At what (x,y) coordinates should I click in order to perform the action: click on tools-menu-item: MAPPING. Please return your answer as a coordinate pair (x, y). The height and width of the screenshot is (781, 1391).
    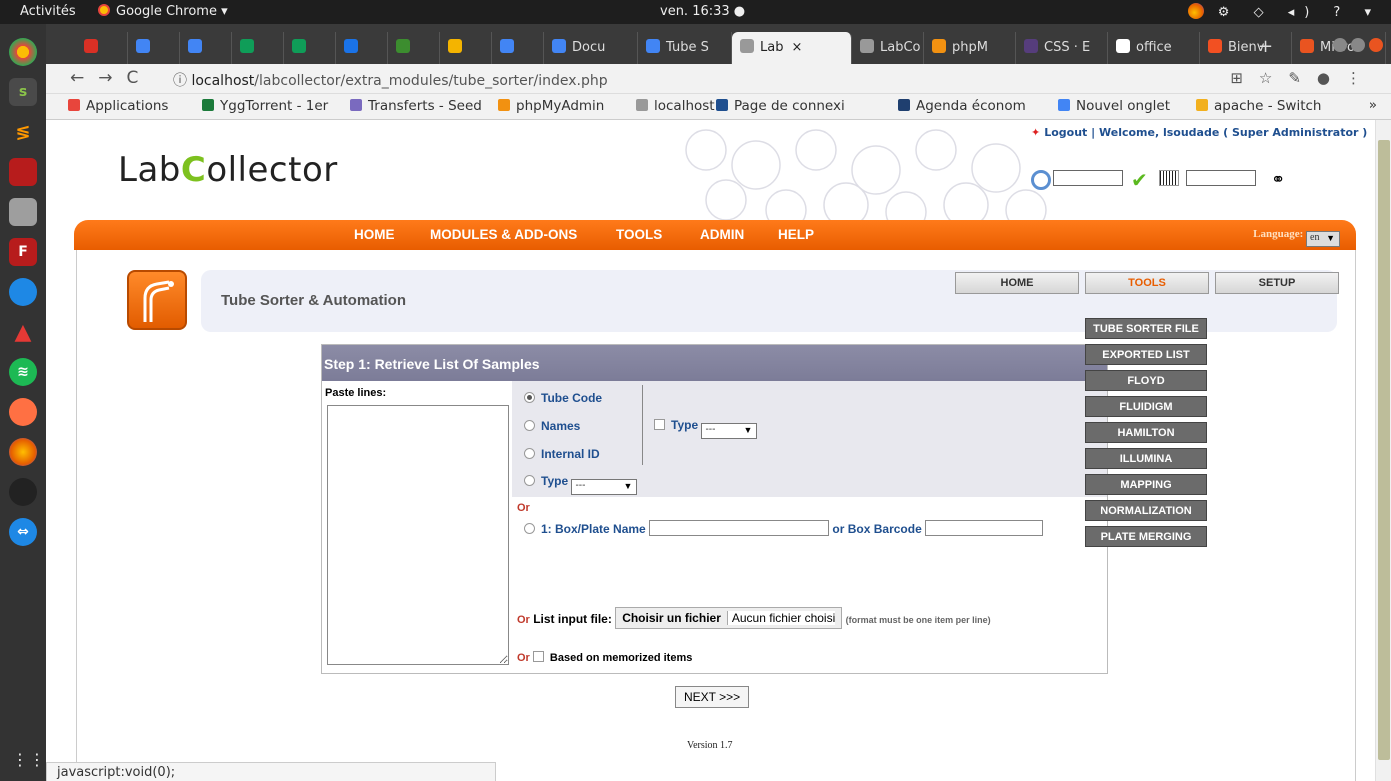
    Looking at the image, I should click on (1146, 484).